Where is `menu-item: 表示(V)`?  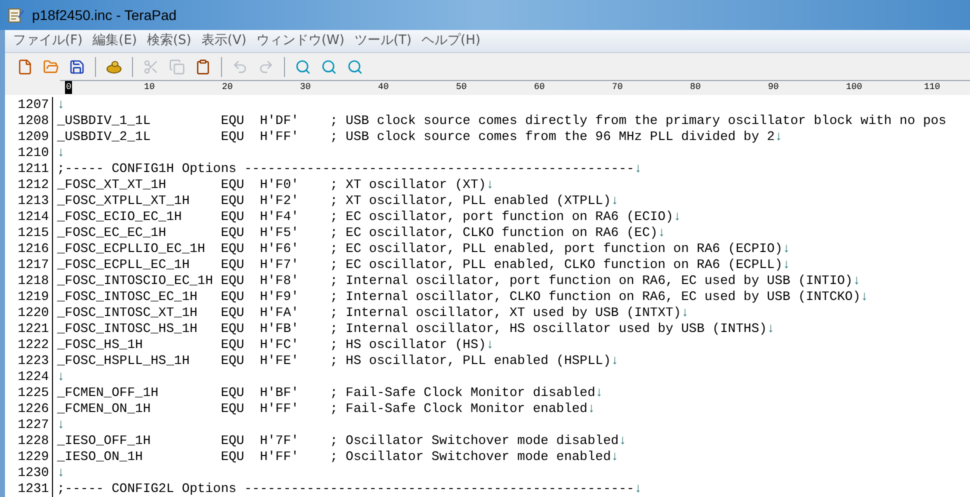 menu-item: 表示(V) is located at coordinates (223, 41).